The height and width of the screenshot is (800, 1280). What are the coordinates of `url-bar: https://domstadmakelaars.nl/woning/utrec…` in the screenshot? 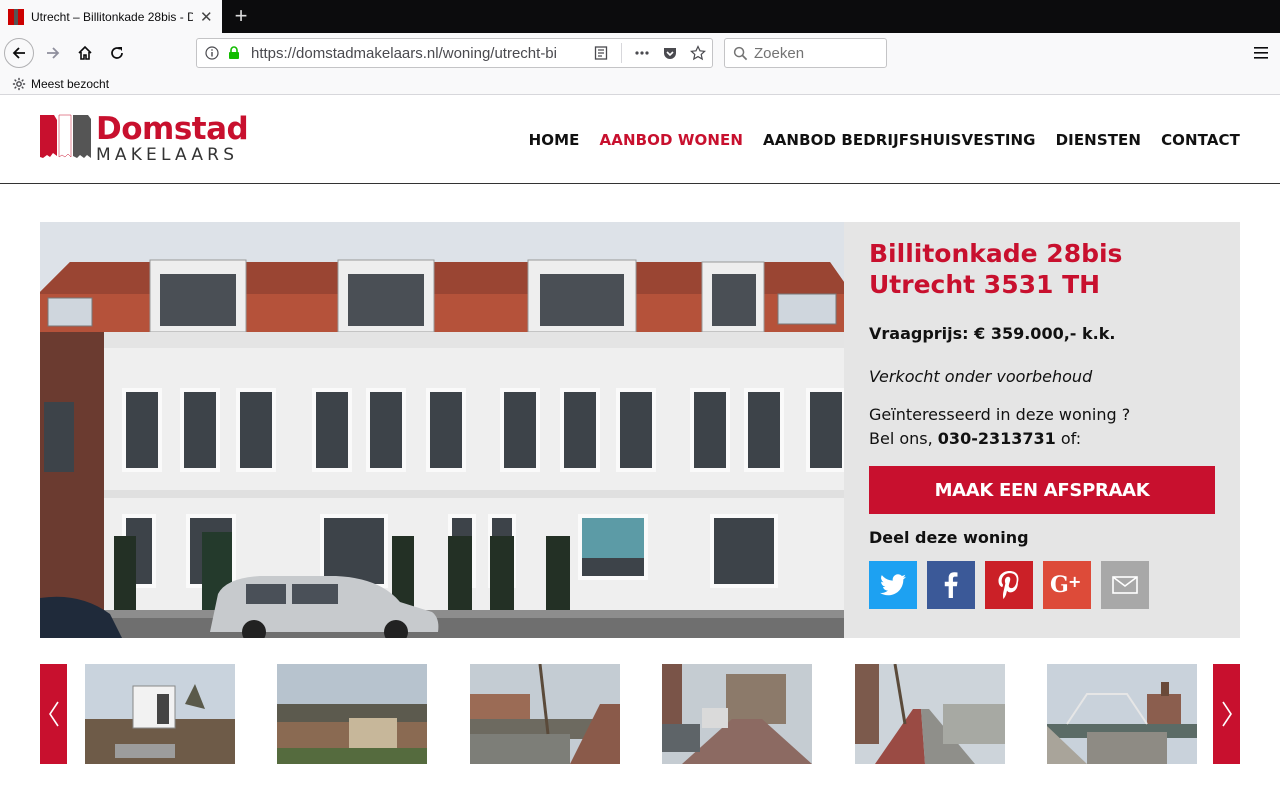 It's located at (454, 53).